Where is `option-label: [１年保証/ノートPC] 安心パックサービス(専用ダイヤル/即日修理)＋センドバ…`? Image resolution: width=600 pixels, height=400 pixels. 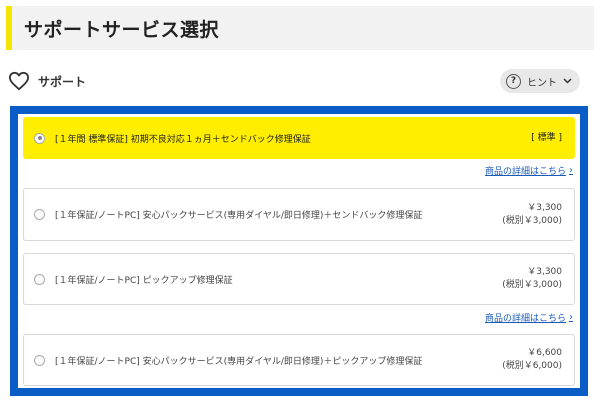
option-label: [１年保証/ノートPC] 安心パックサービス(専用ダイヤル/即日修理)＋センドバ… is located at coordinates (239, 216).